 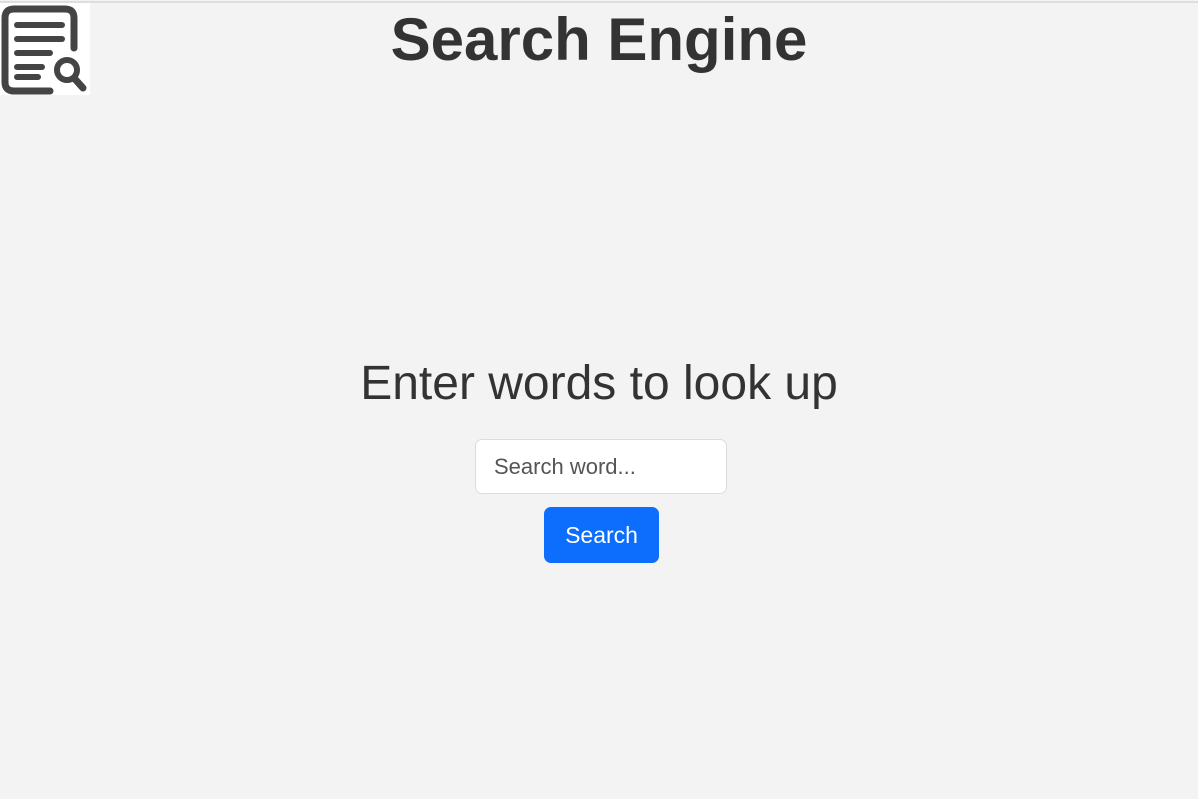 I want to click on top-divider, so click(x=599, y=2).